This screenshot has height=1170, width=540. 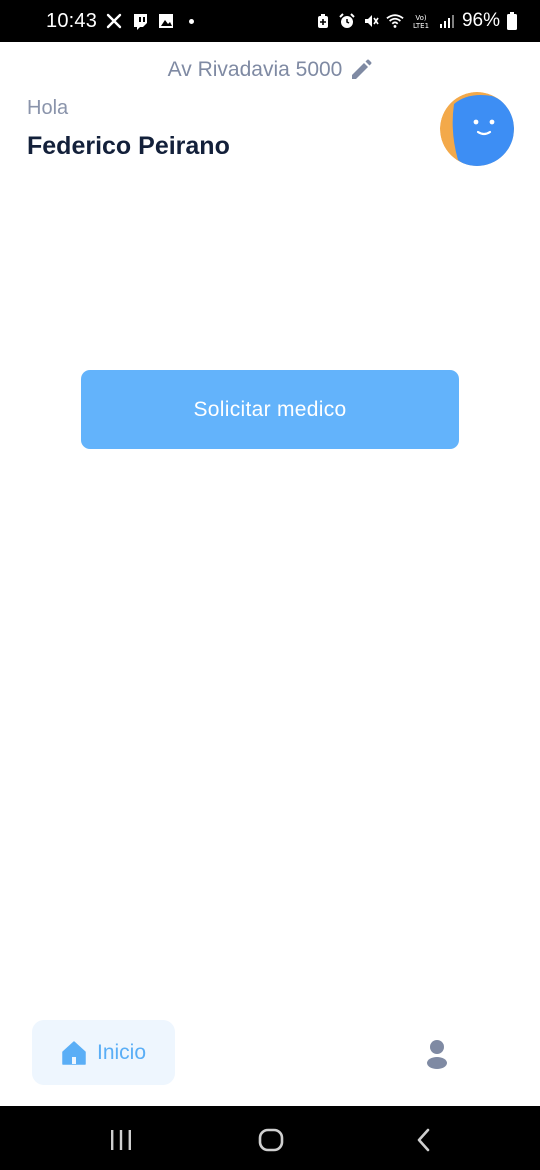 What do you see at coordinates (140, 21) in the screenshot?
I see `twitch-icon` at bounding box center [140, 21].